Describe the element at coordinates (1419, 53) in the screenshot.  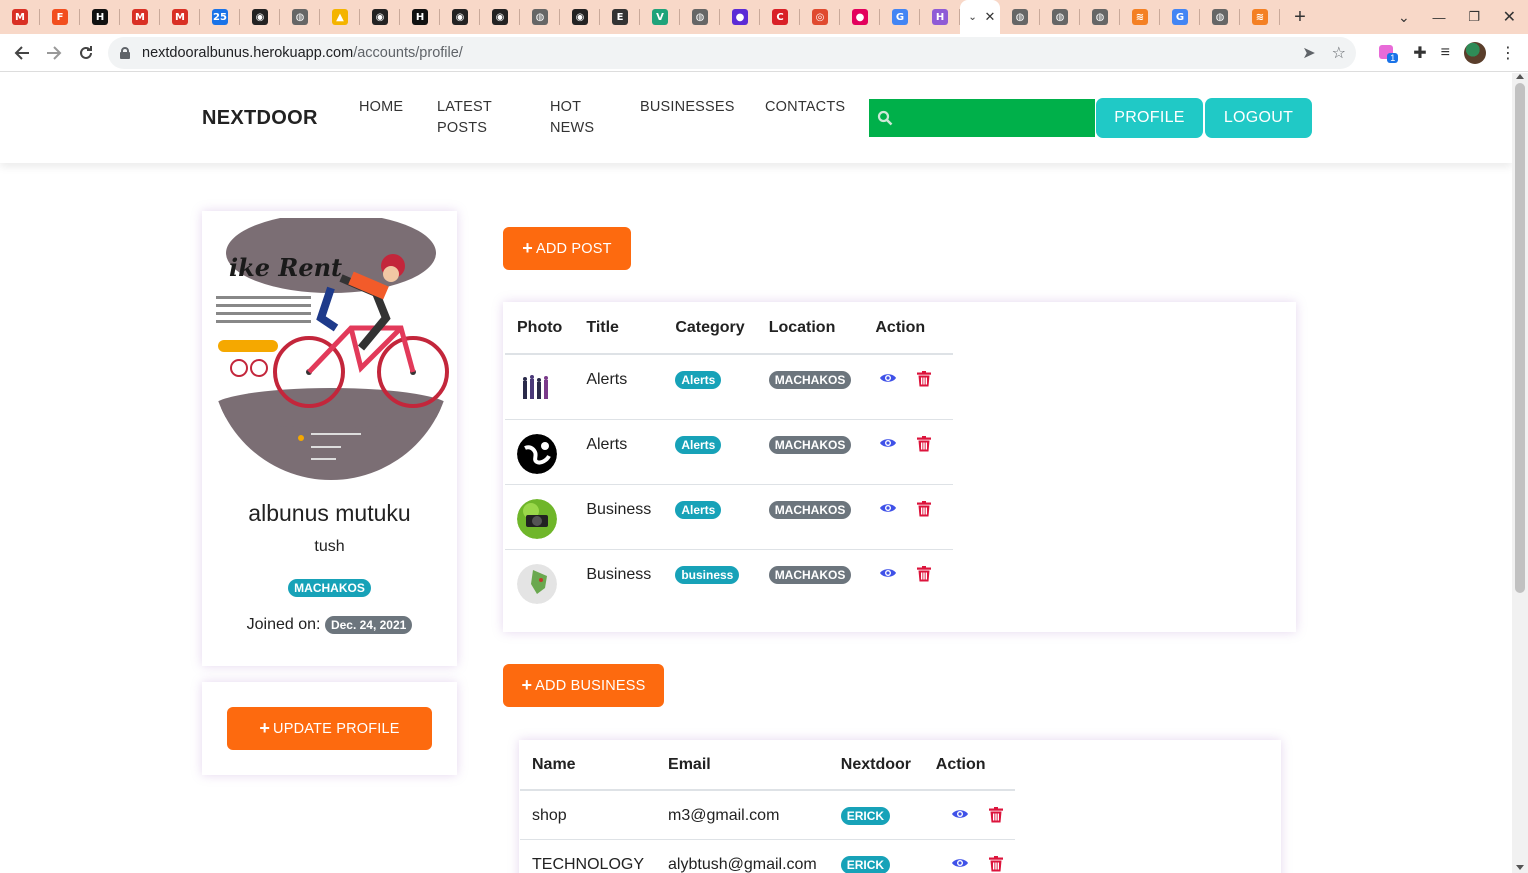
I see `puzzle-icon: ✚` at that location.